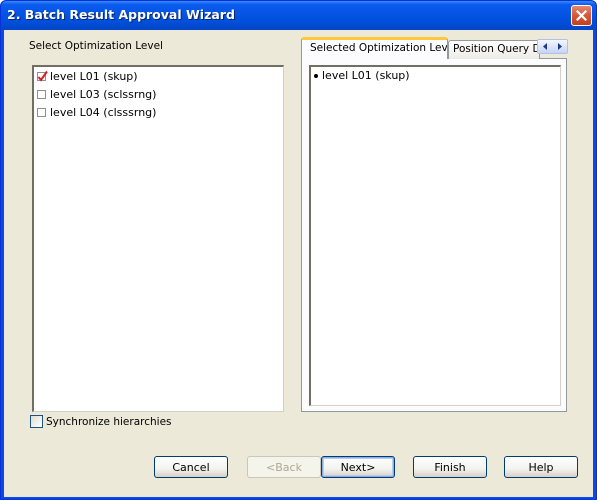  I want to click on close-icon, so click(581, 15).